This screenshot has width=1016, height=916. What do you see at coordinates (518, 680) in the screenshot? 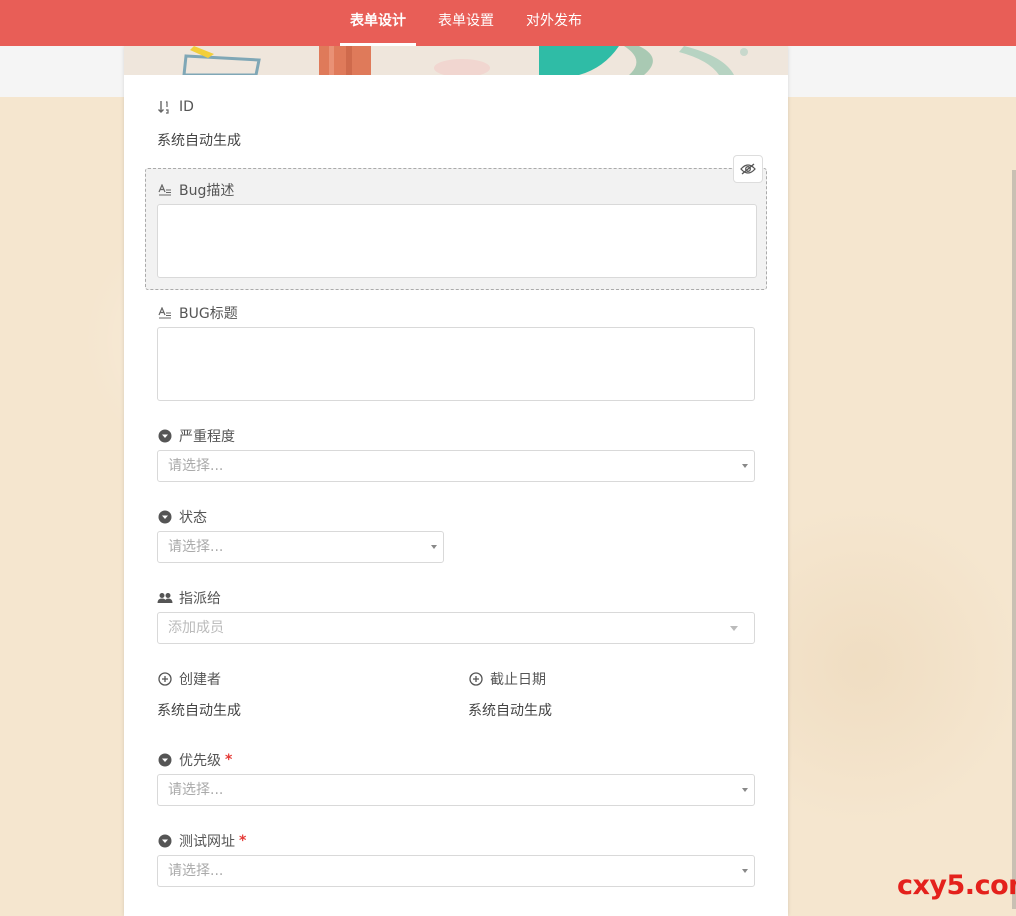
I see `deadline-label-text: 截止日期` at bounding box center [518, 680].